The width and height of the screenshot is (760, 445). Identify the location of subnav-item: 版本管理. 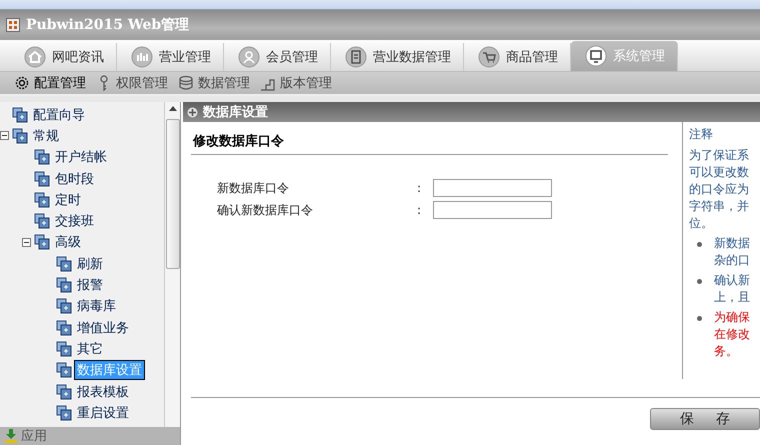
(296, 83).